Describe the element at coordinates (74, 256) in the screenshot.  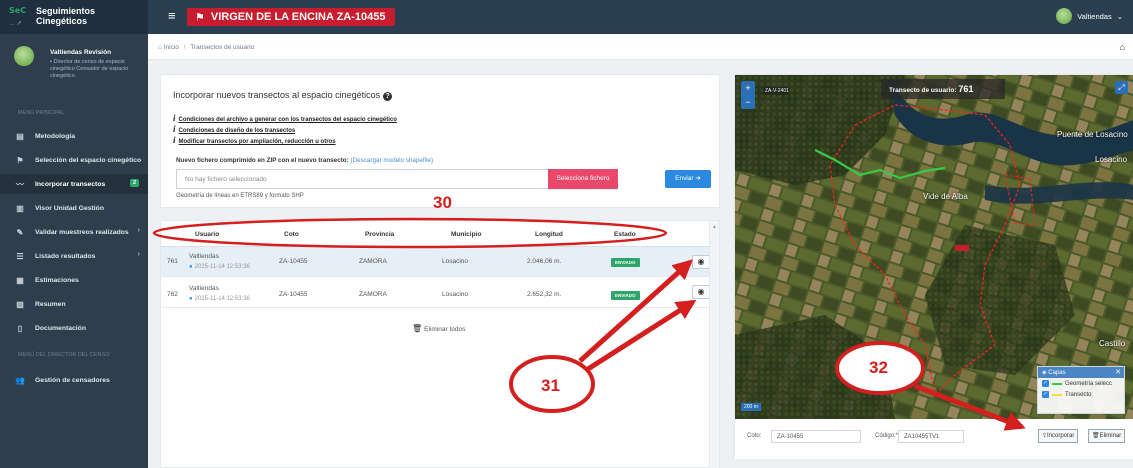
I see `sidebar-item-listado: ☰ Listado resultados ›` at that location.